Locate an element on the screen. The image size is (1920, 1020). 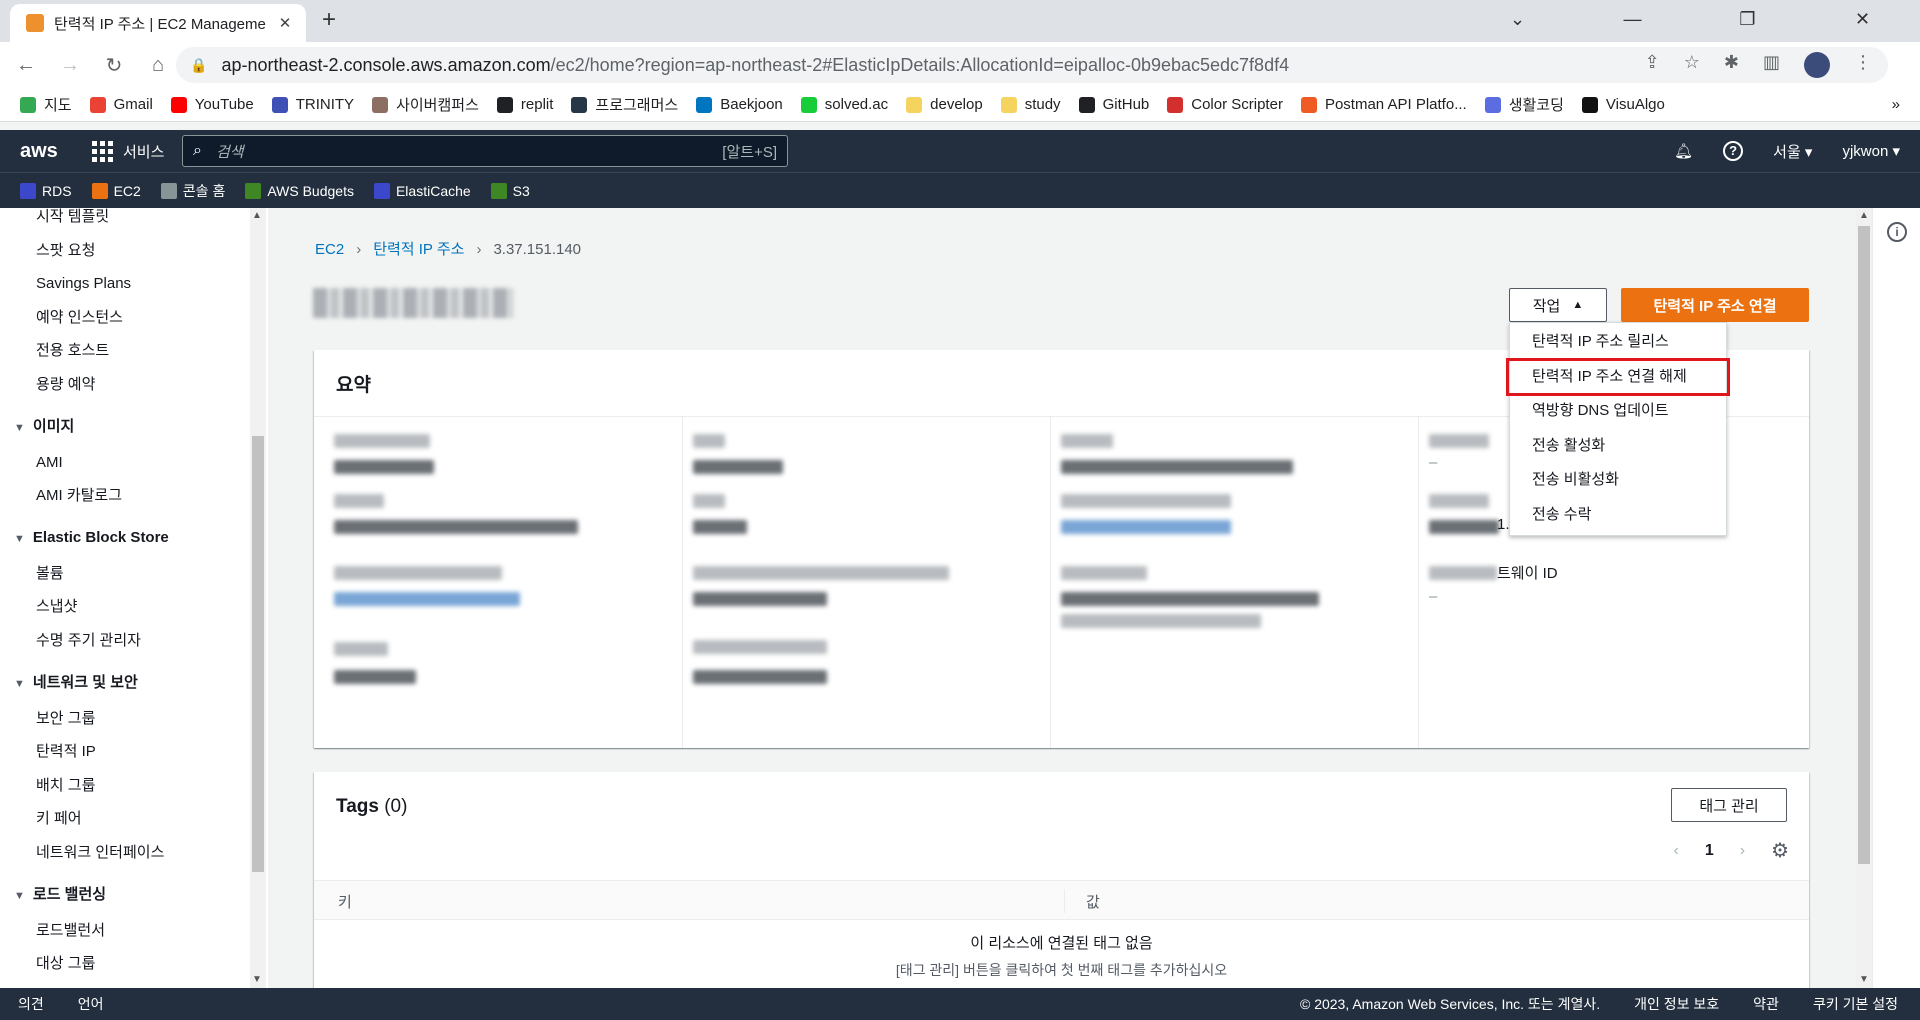
favorite-service-link: S3 is located at coordinates (510, 190).